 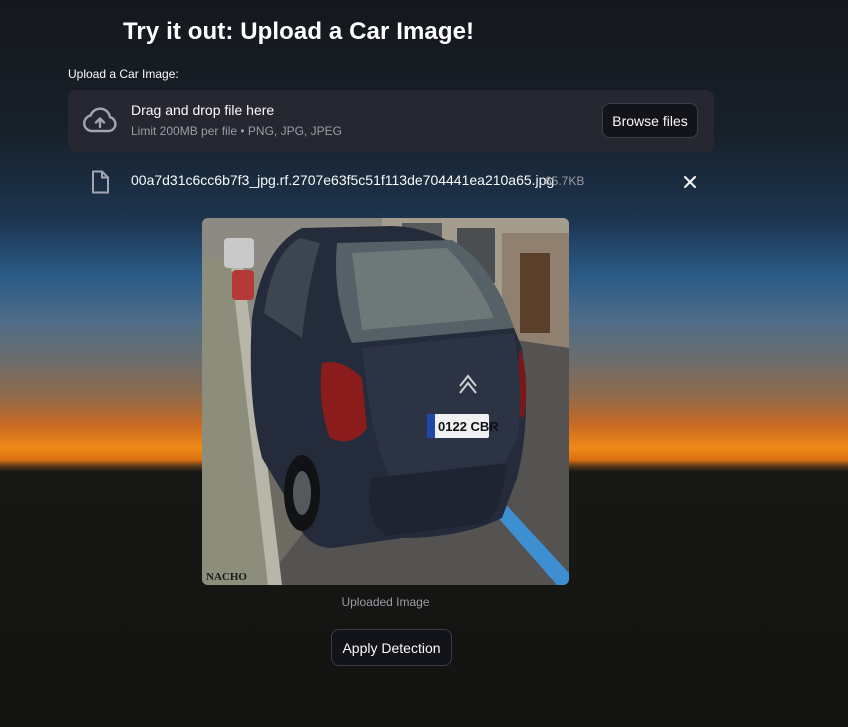 What do you see at coordinates (690, 182) in the screenshot?
I see `close-icon` at bounding box center [690, 182].